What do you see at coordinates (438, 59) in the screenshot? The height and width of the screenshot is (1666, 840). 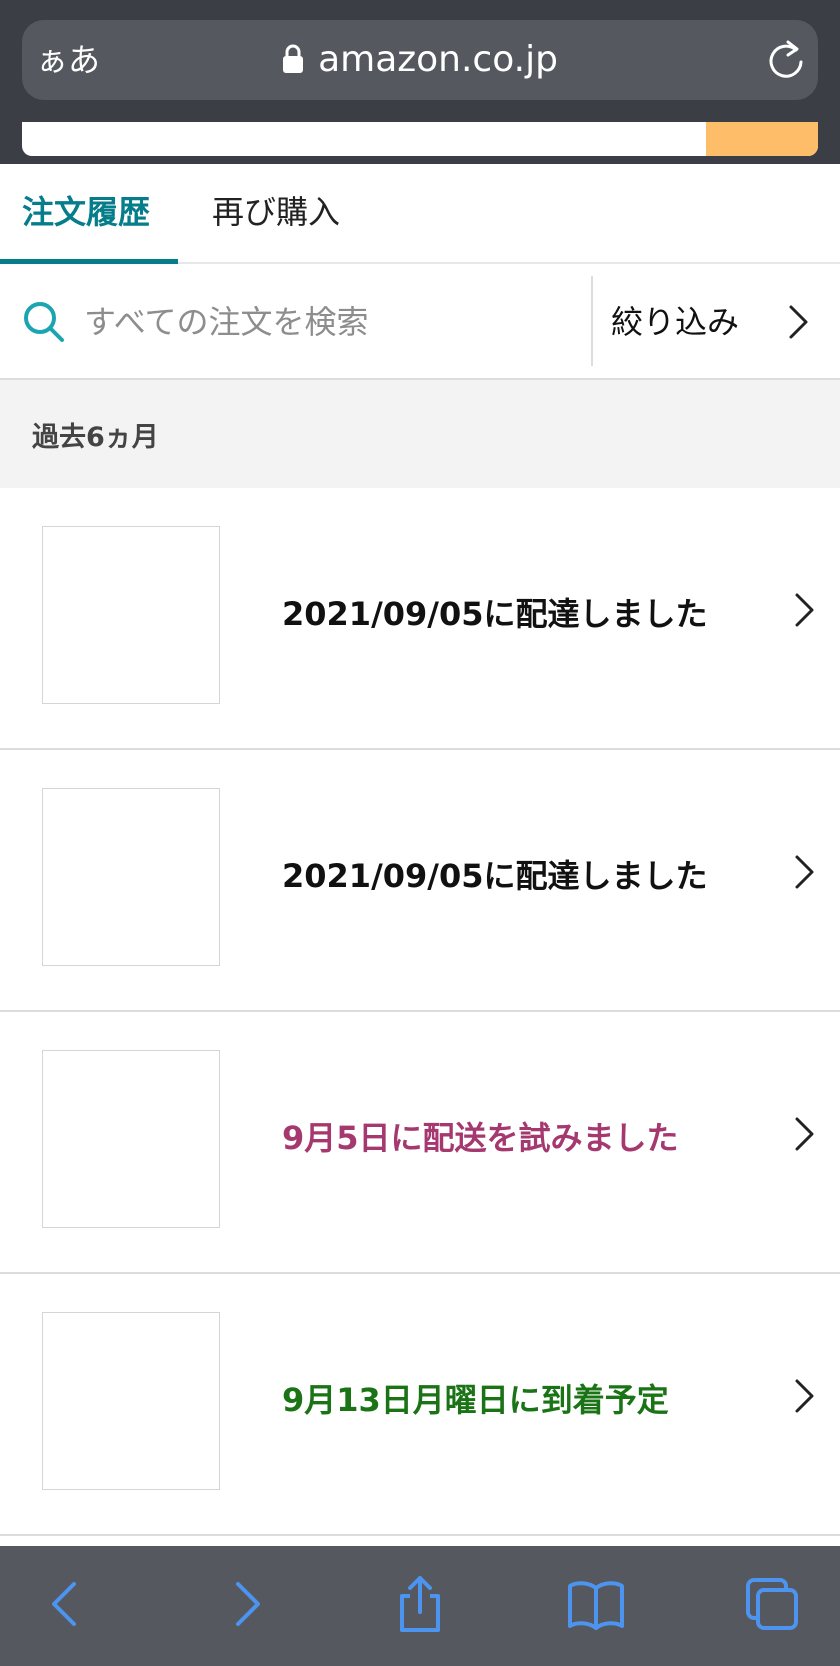 I see `url-text: amazon.co.jp` at bounding box center [438, 59].